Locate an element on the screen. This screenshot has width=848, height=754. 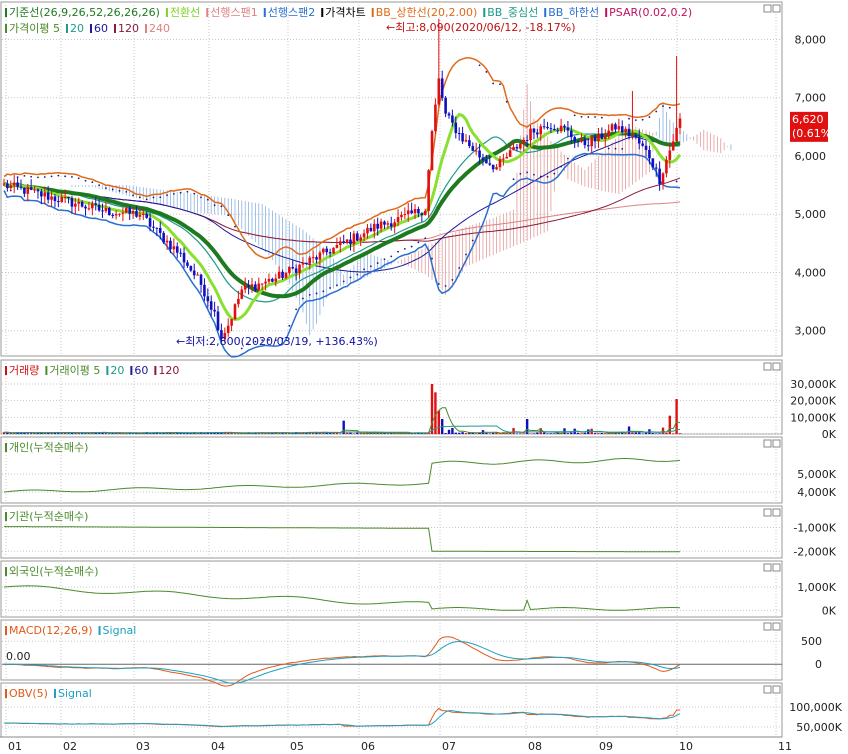
price-axis-tick: 6,000 is located at coordinates (811, 156).